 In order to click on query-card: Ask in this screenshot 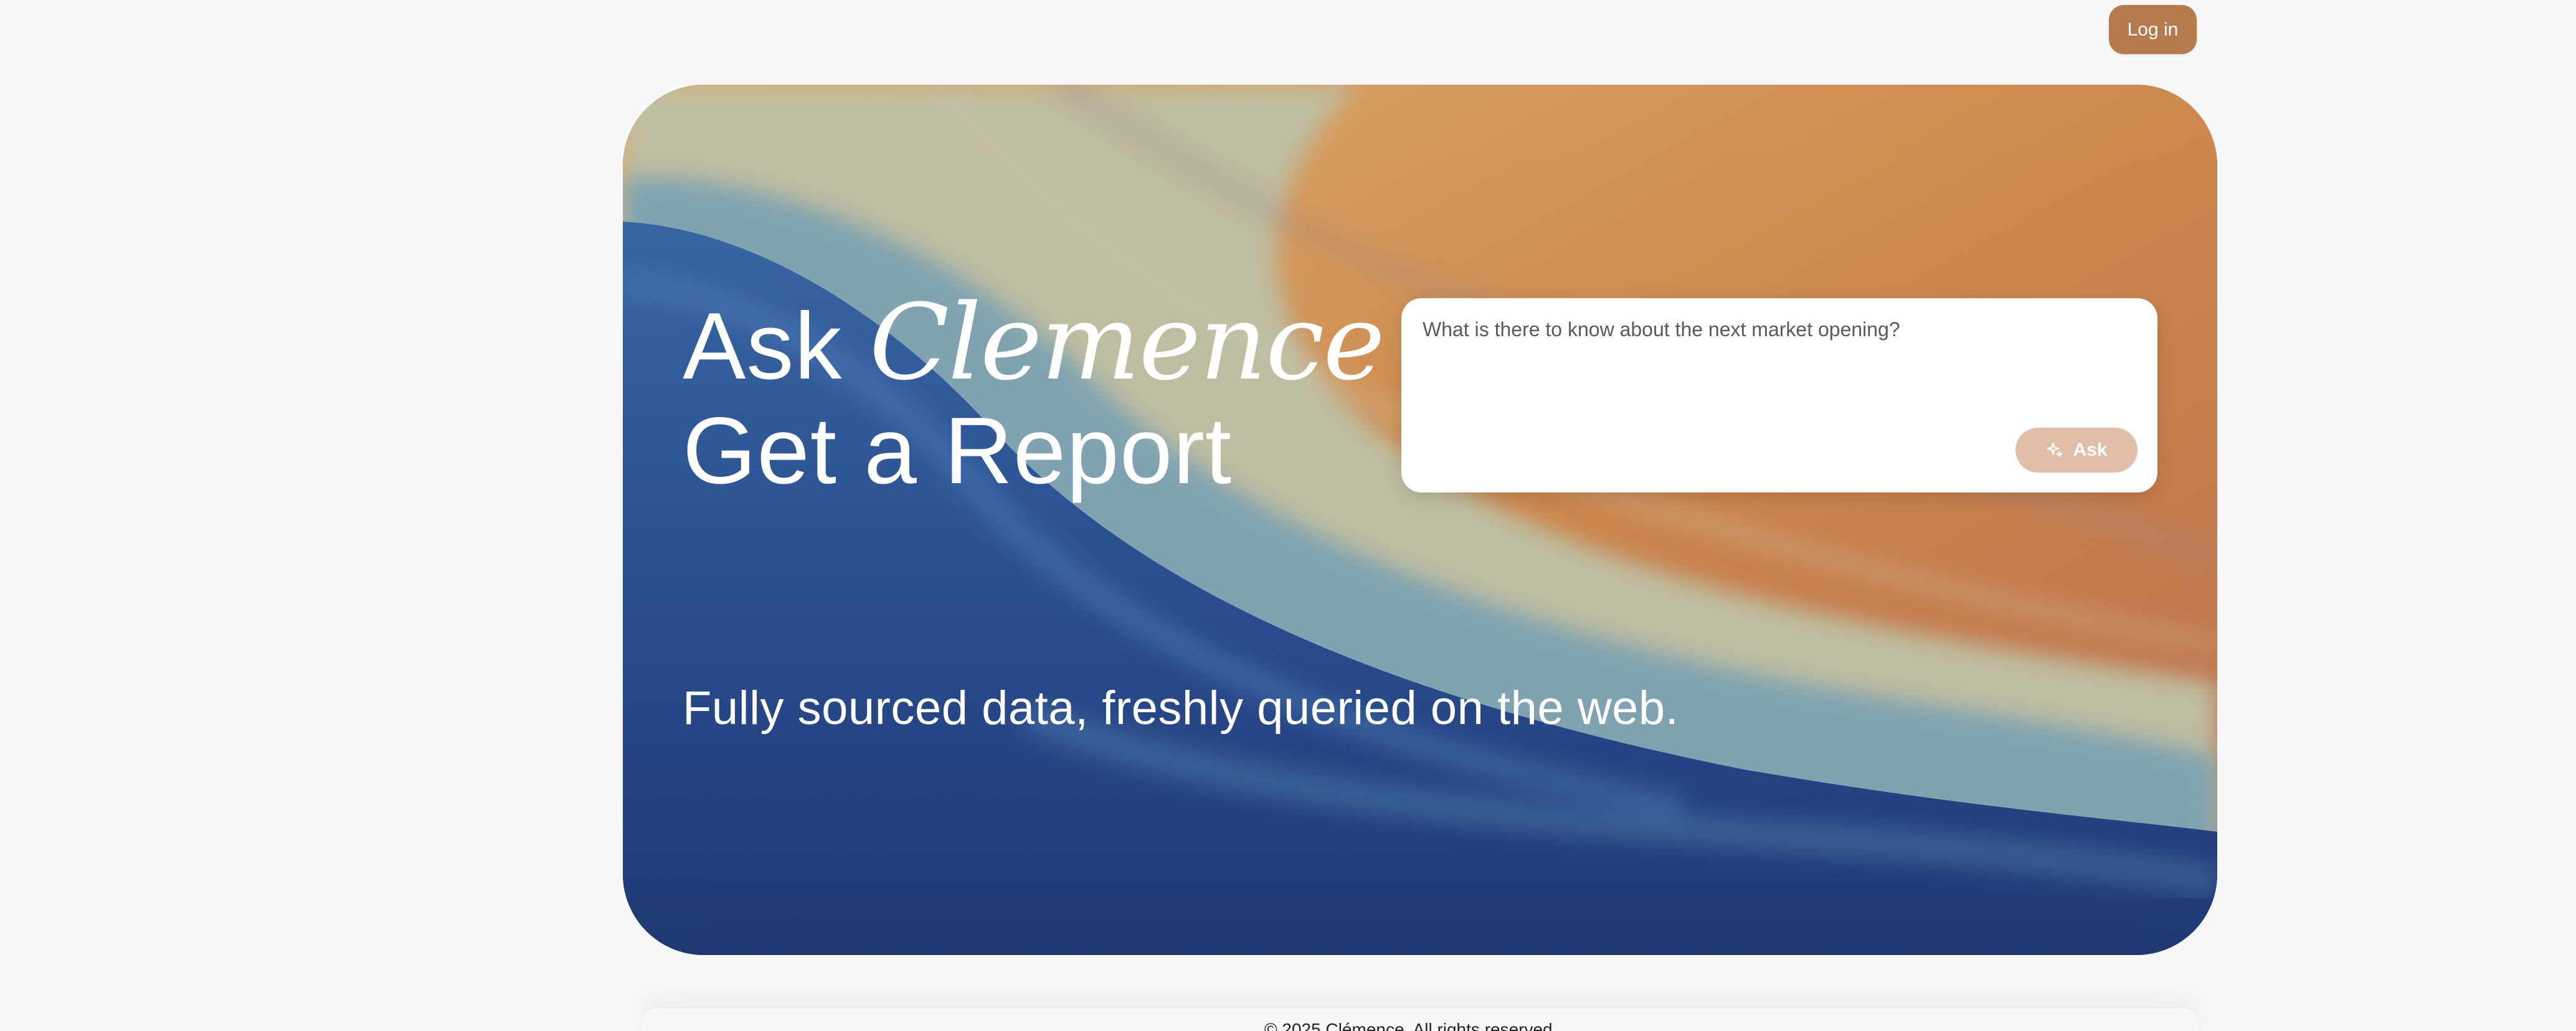, I will do `click(1779, 395)`.